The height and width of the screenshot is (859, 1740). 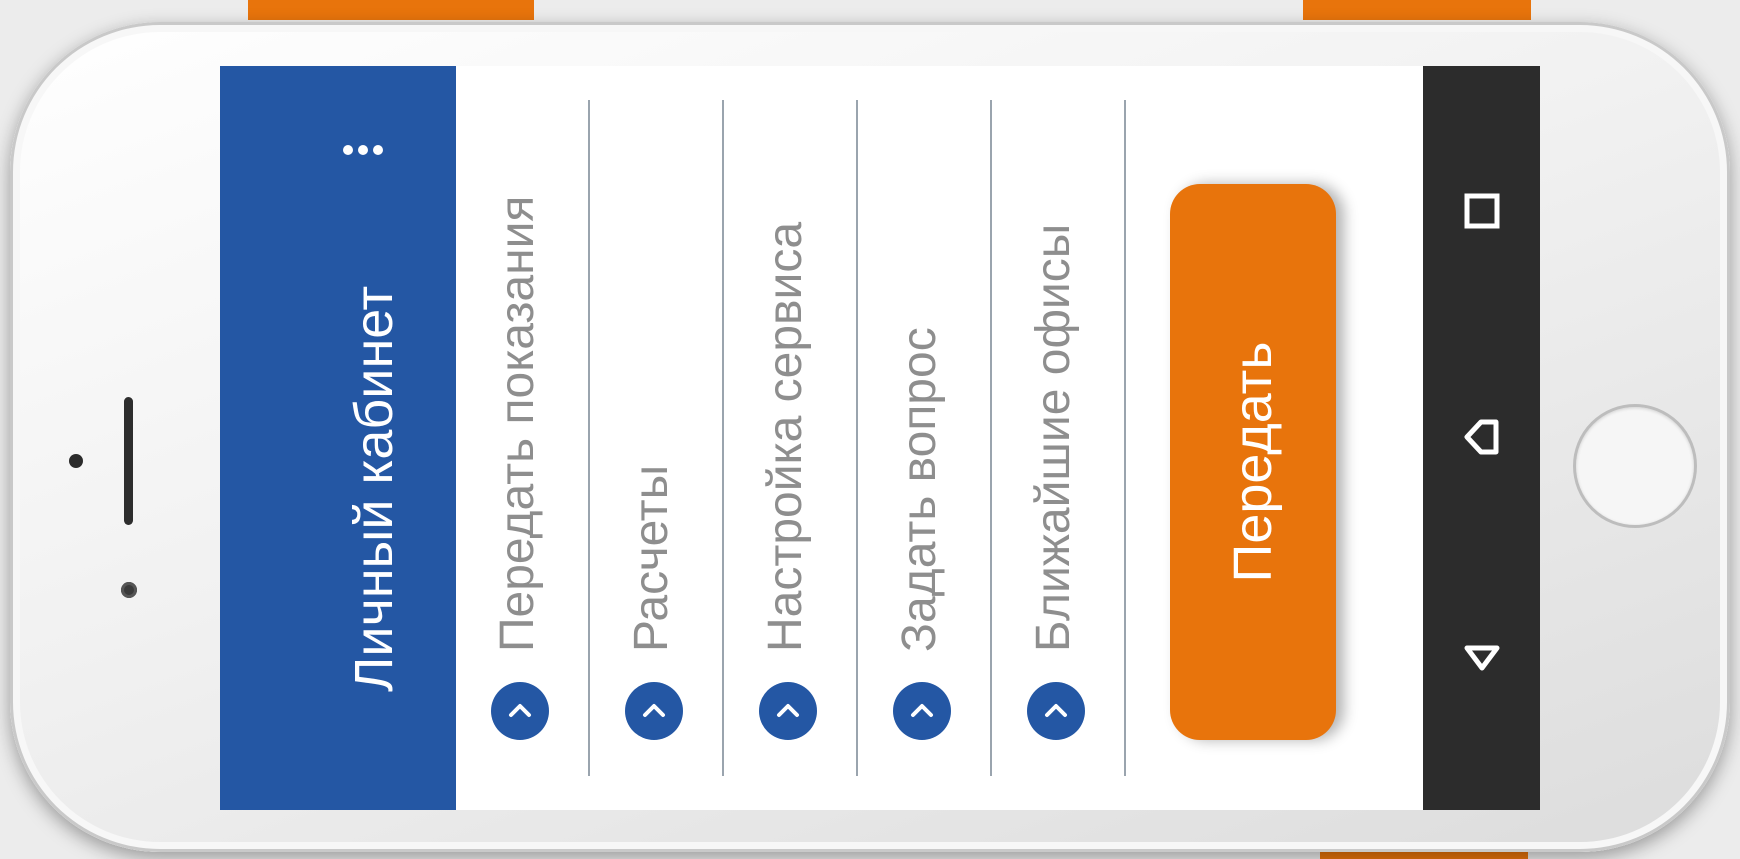 What do you see at coordinates (1482, 211) in the screenshot?
I see `recent-apps-icon` at bounding box center [1482, 211].